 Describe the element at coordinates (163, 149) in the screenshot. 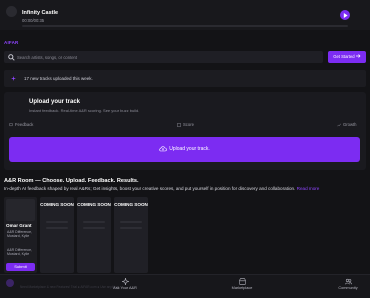

I see `cloud-upload-icon` at that location.